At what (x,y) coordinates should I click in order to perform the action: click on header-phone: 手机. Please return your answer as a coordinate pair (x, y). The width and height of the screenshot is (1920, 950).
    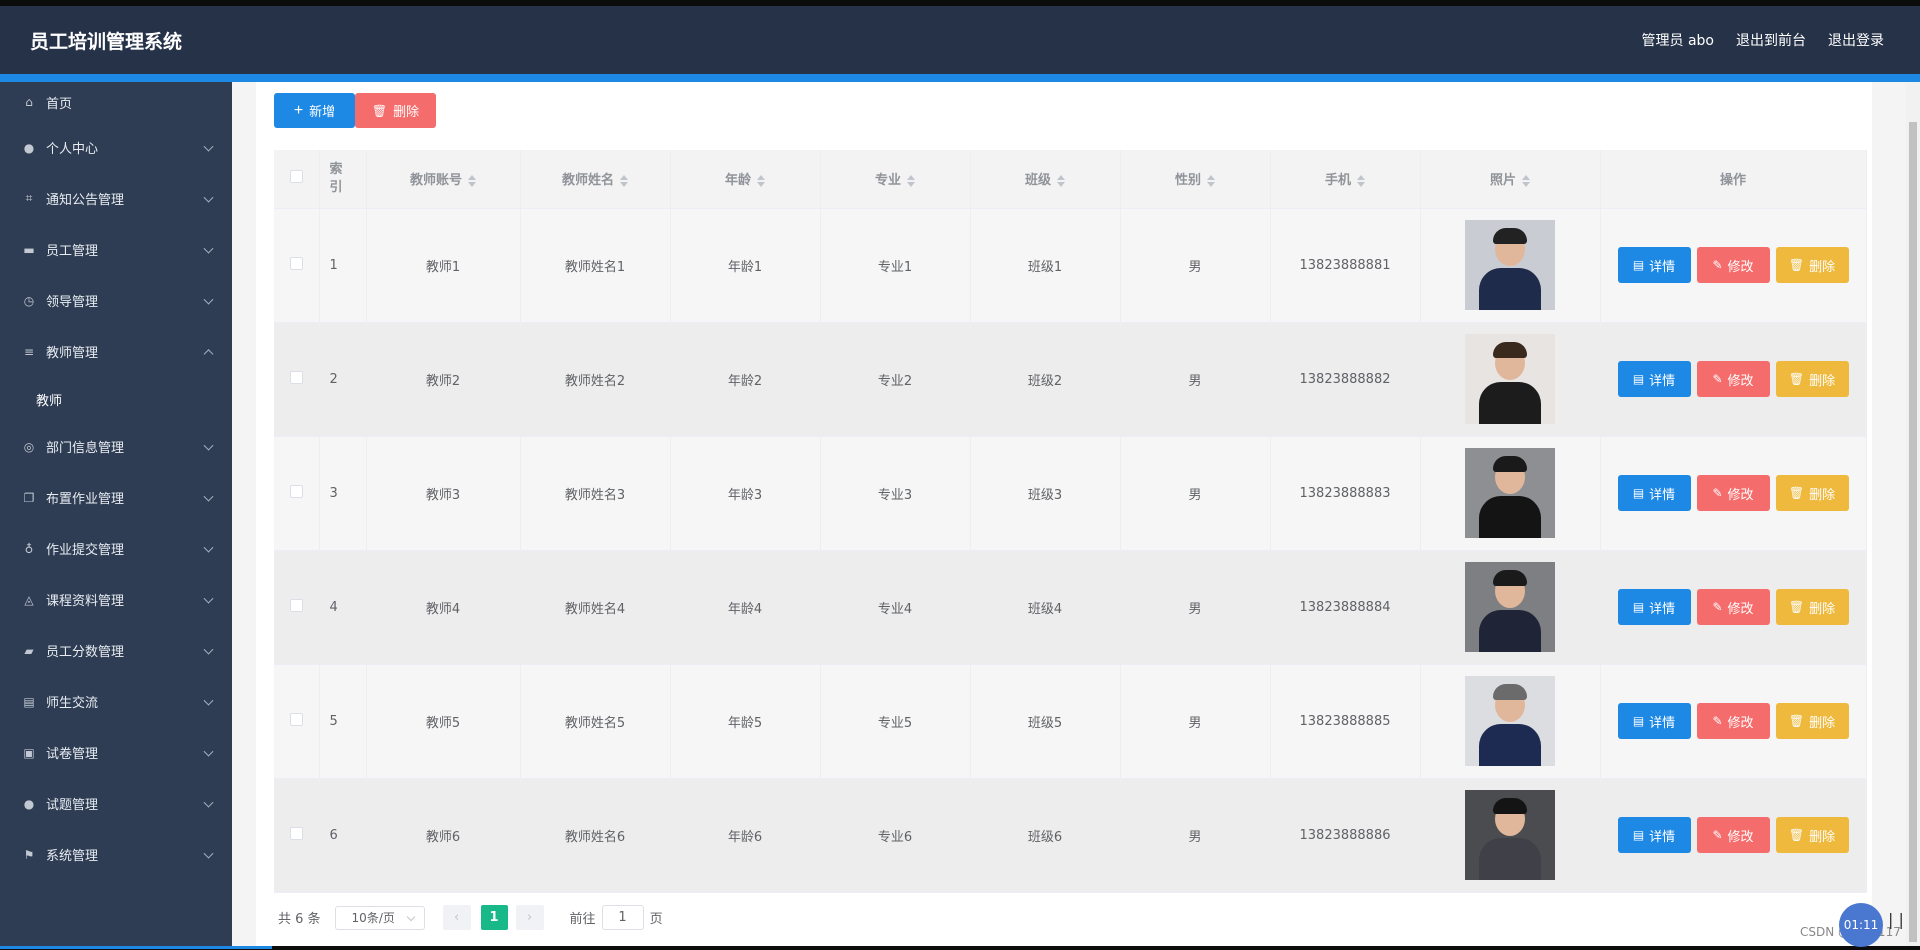
    Looking at the image, I should click on (1345, 179).